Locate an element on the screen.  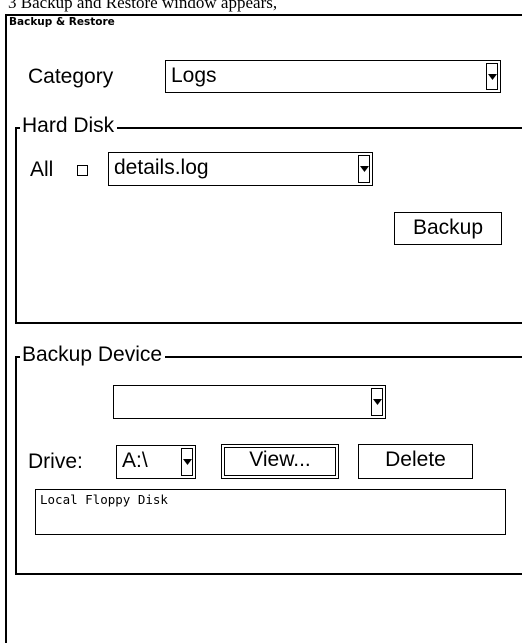
delete-button: Delete is located at coordinates (415, 461).